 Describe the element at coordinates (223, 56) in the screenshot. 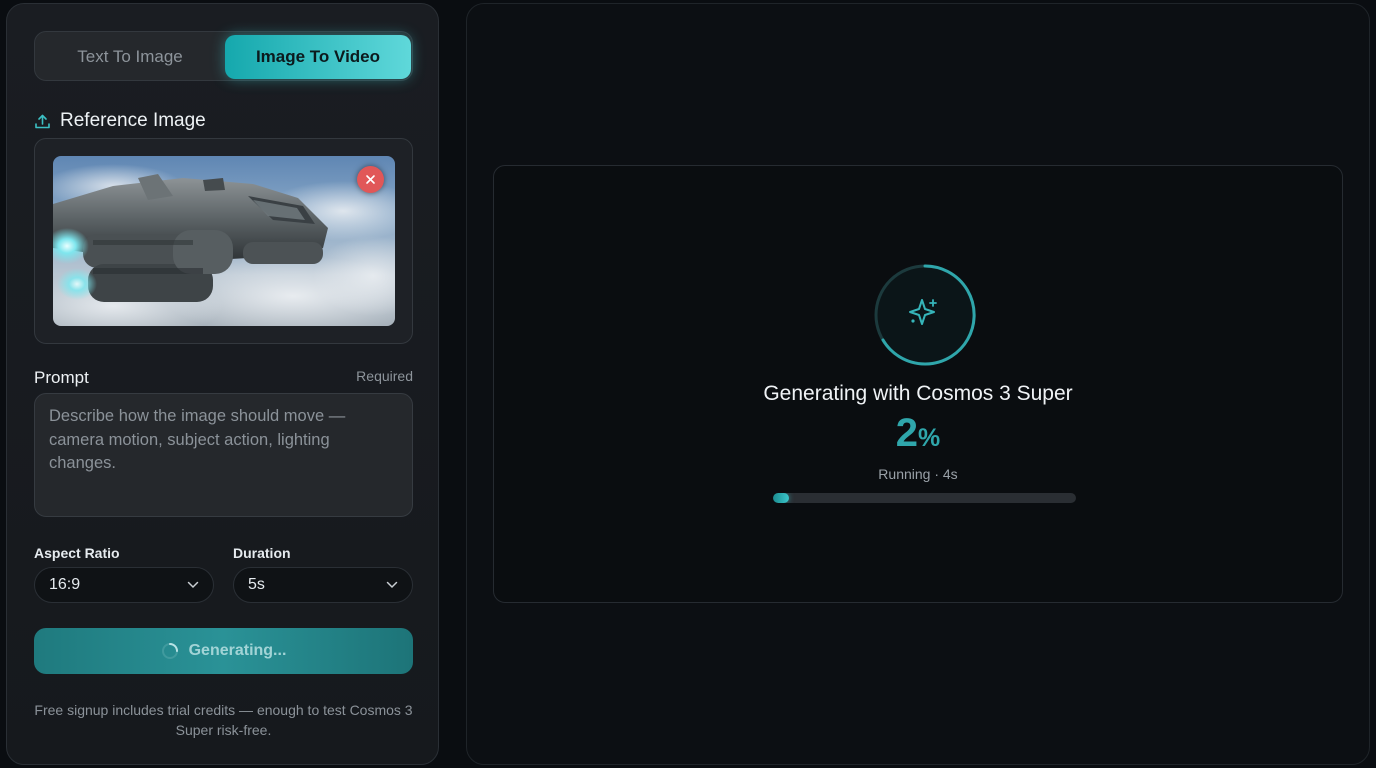

I see `mode-tabs: Text To Image Image To Video` at that location.